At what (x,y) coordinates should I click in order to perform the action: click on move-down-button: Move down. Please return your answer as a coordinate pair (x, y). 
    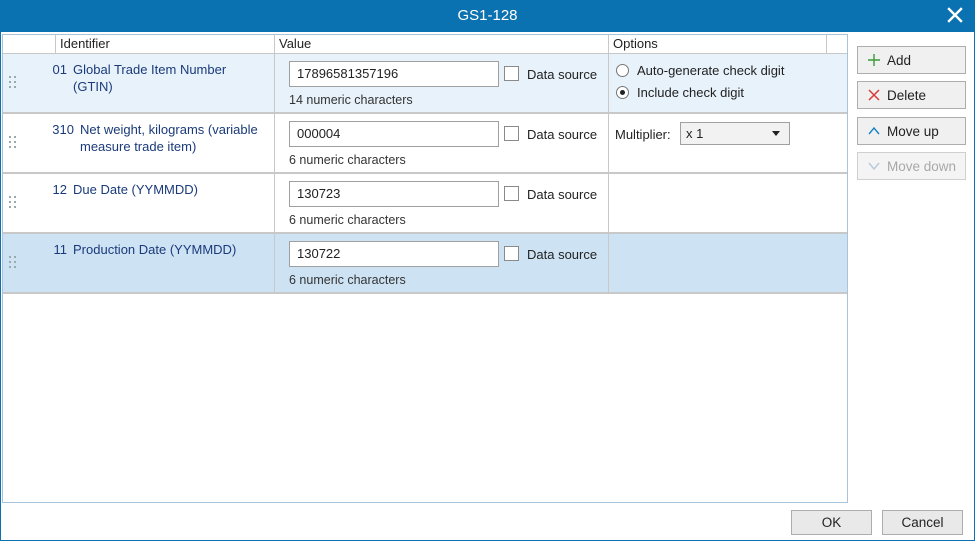
    Looking at the image, I should click on (911, 166).